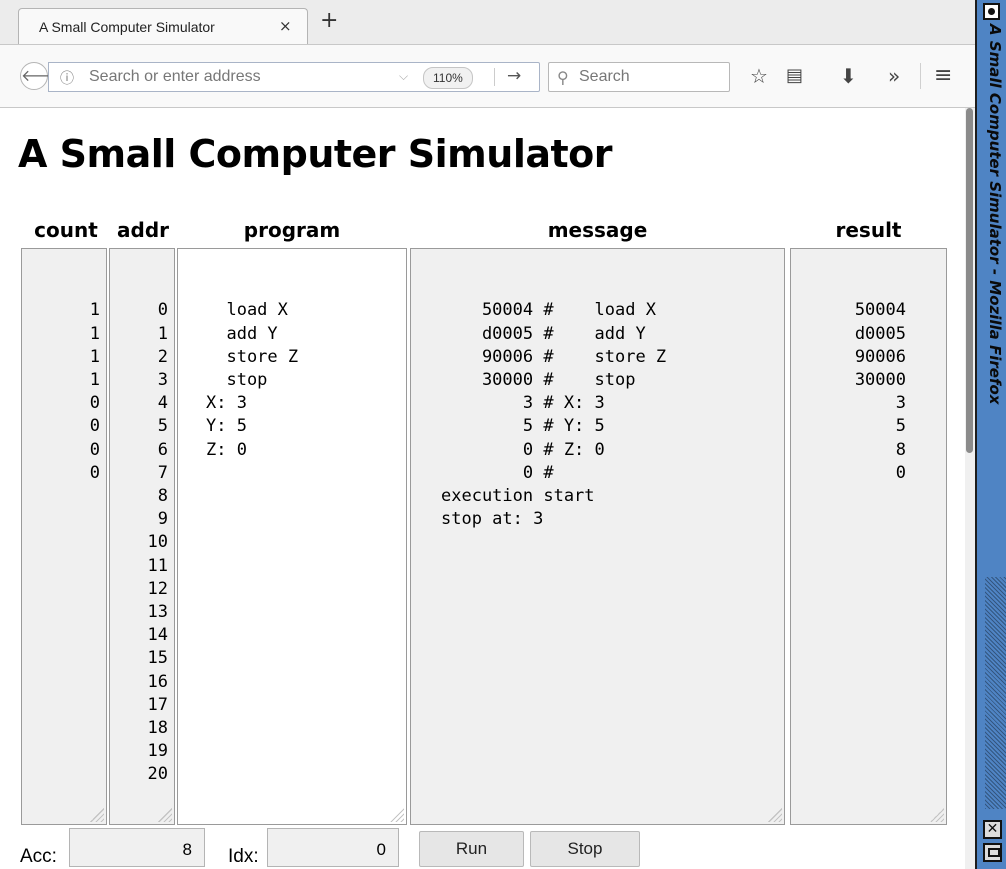  What do you see at coordinates (252, 356) in the screenshot?
I see `textarea-line: store Z` at bounding box center [252, 356].